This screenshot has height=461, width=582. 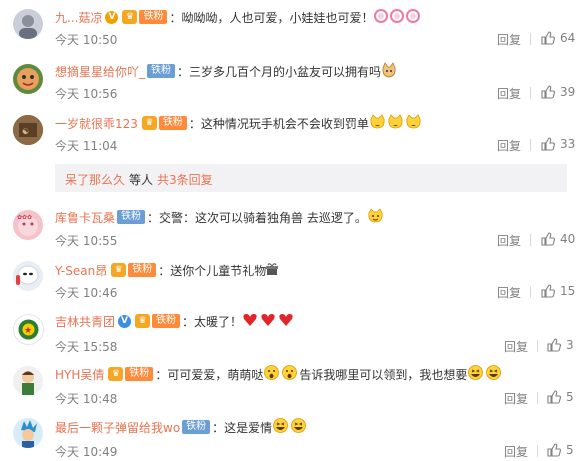 I want to click on sub-reply-middle: 等人, so click(x=141, y=180).